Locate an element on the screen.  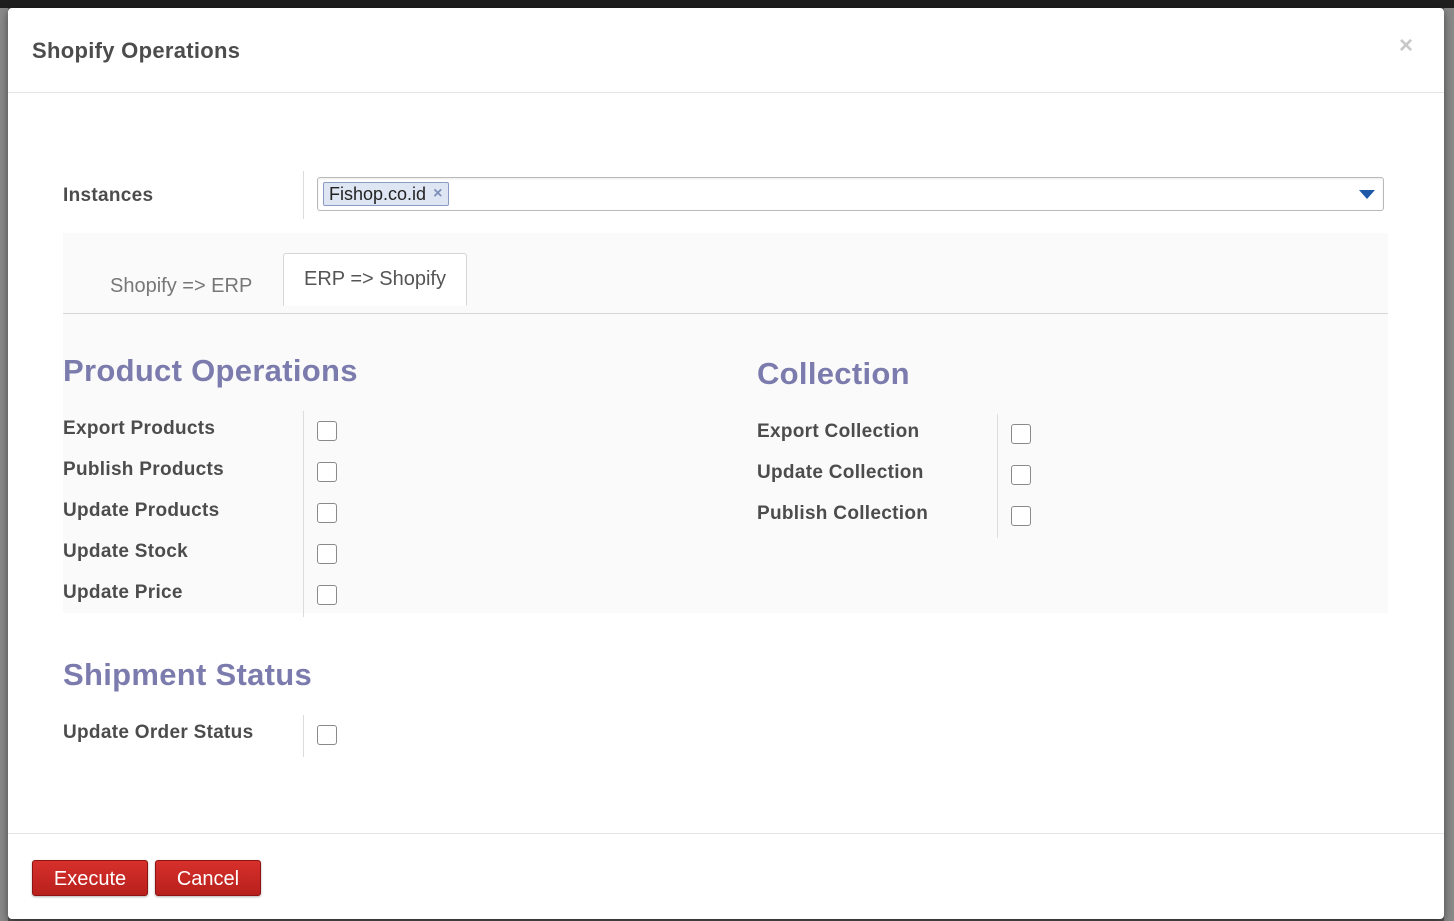
update-price-label: Update Price is located at coordinates (123, 592).